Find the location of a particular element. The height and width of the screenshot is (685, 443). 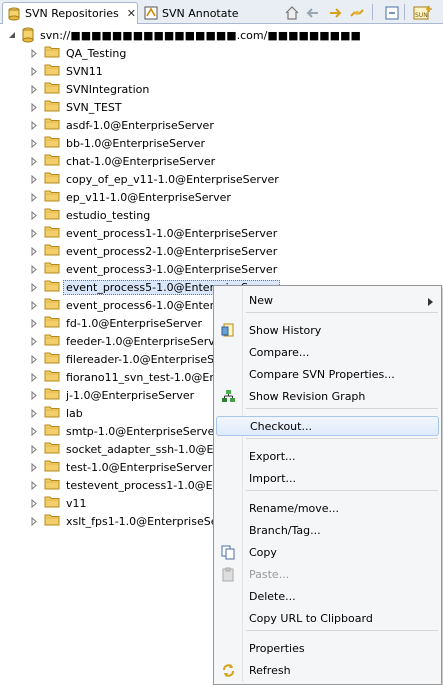

expanded-arrow-icon is located at coordinates (12, 35).